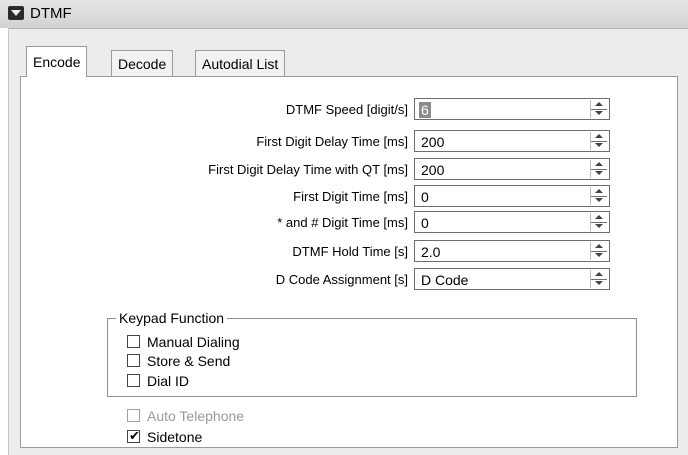 Image resolution: width=688 pixels, height=455 pixels. What do you see at coordinates (425, 197) in the screenshot?
I see `first-digit-time-value: 0` at bounding box center [425, 197].